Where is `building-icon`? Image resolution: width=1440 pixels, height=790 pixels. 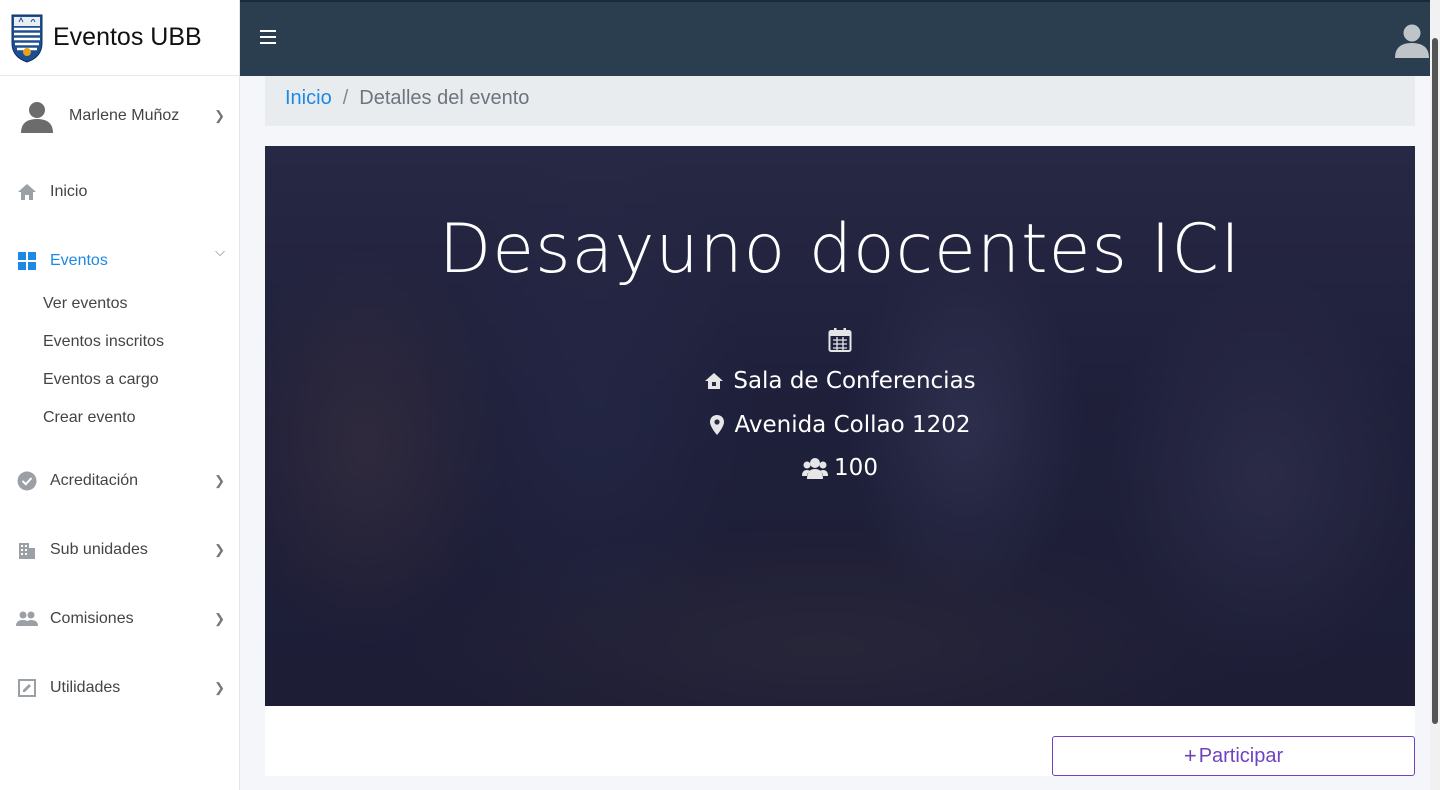
building-icon is located at coordinates (27, 550).